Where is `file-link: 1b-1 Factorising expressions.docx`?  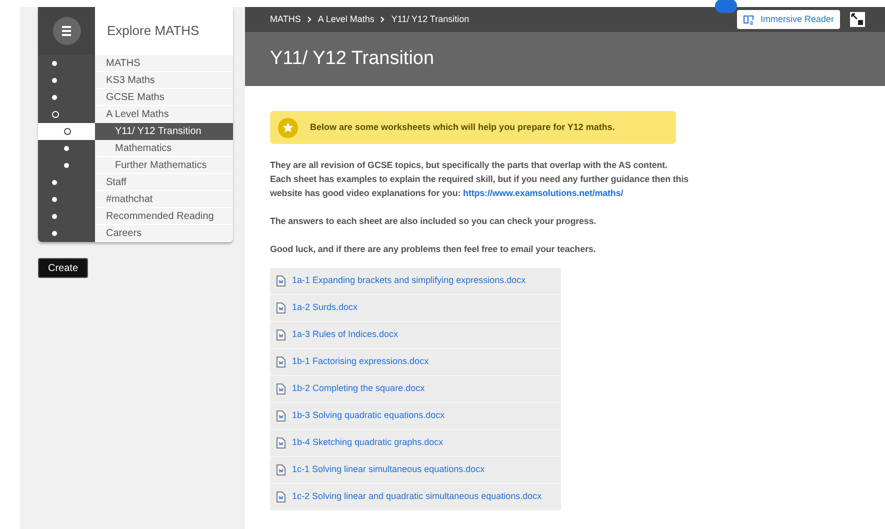 file-link: 1b-1 Factorising expressions.docx is located at coordinates (360, 362).